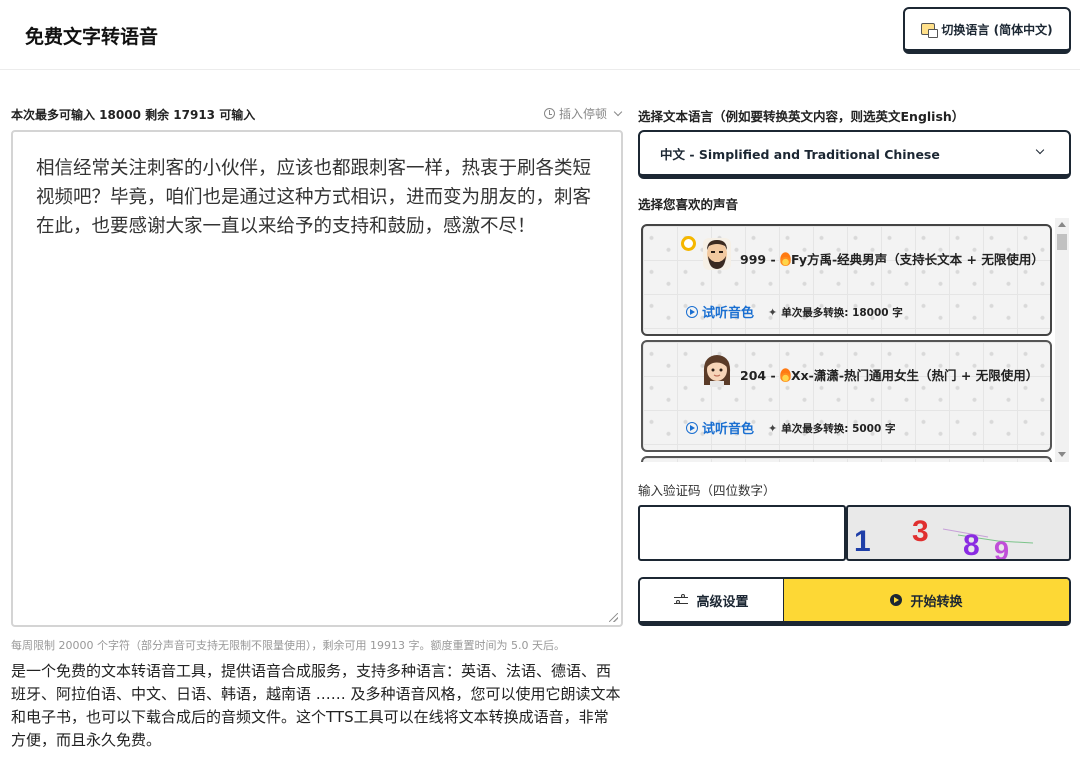 Image resolution: width=1080 pixels, height=758 pixels. I want to click on voice-list-scrollbar, so click(1062, 340).